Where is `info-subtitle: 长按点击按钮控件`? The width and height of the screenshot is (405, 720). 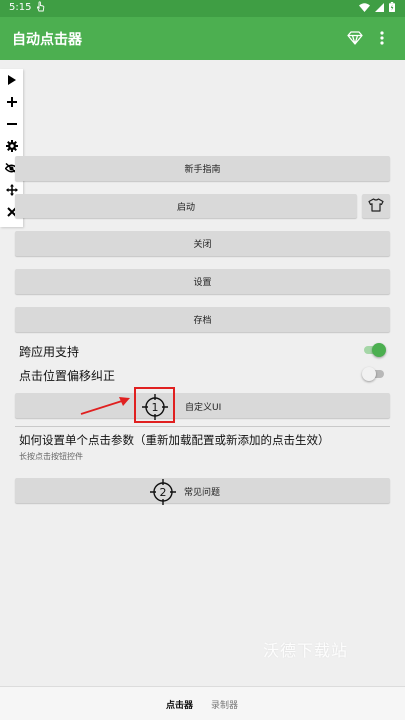
info-subtitle: 长按点击按钮控件 is located at coordinates (51, 456).